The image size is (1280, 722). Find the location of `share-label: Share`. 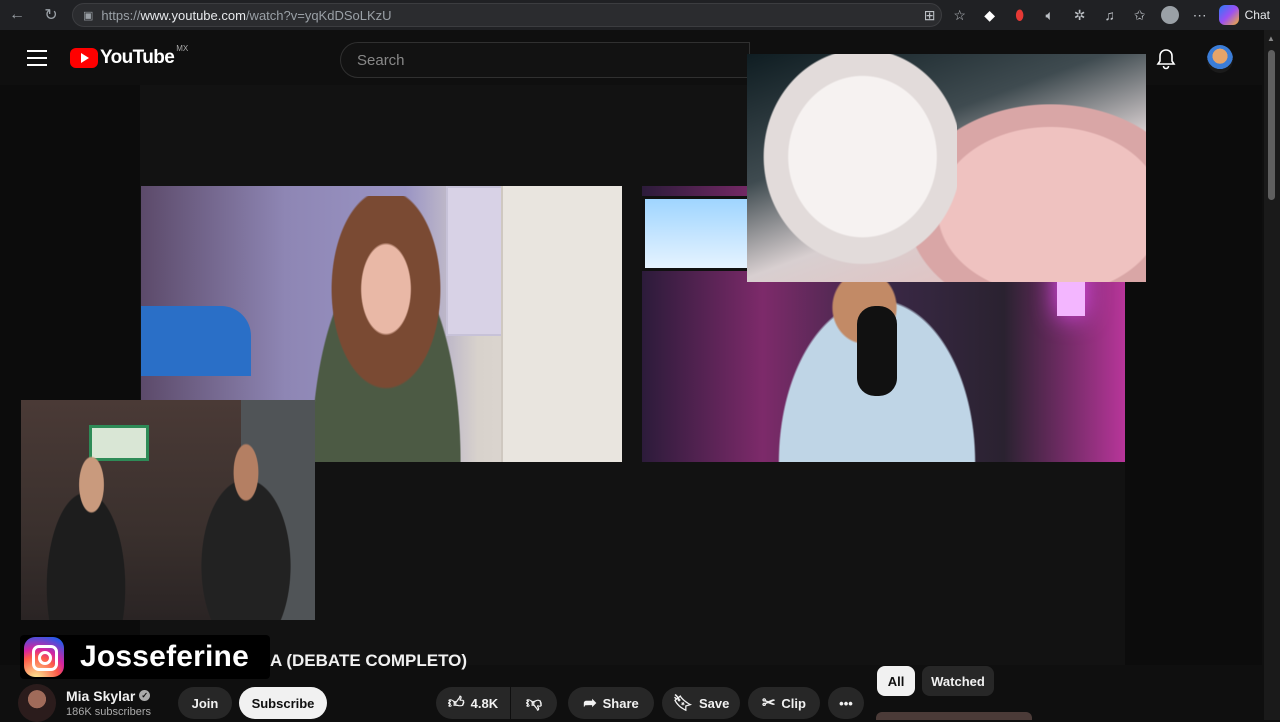

share-label: Share is located at coordinates (620, 703).